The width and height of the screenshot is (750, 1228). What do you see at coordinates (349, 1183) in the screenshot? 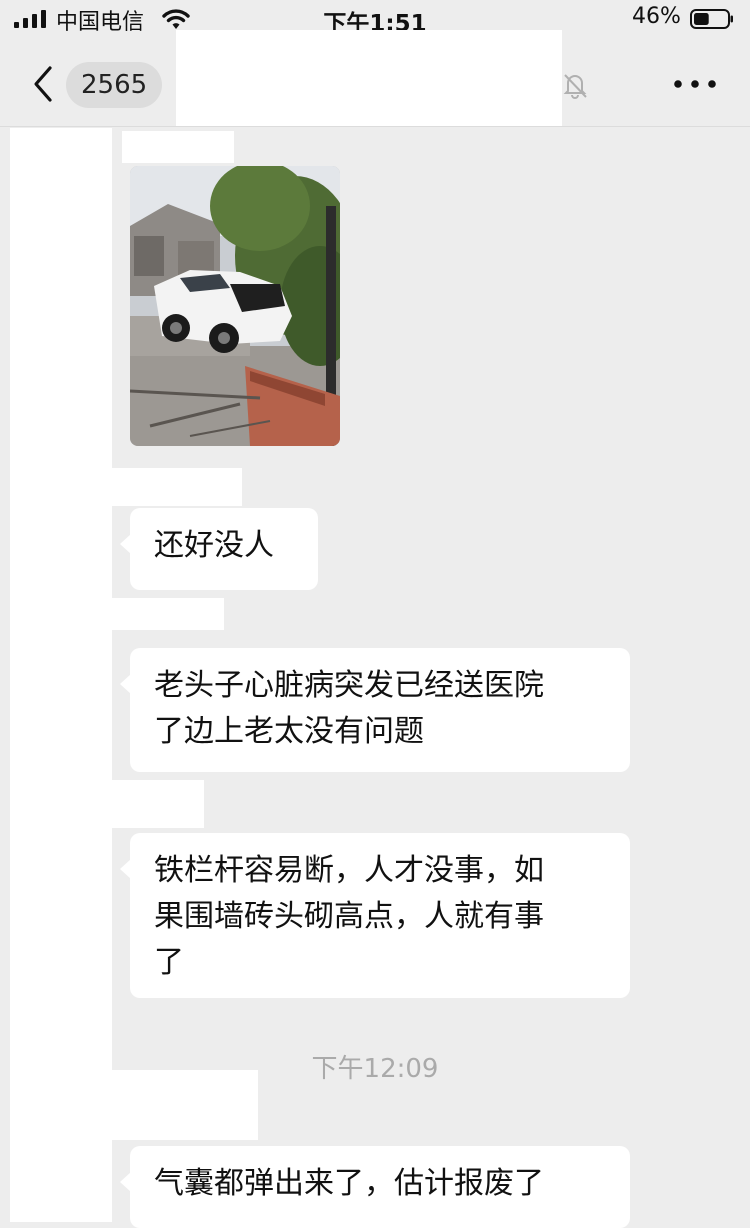
I see `message-text-line: 气囊都弹出来了，估计报废了` at bounding box center [349, 1183].